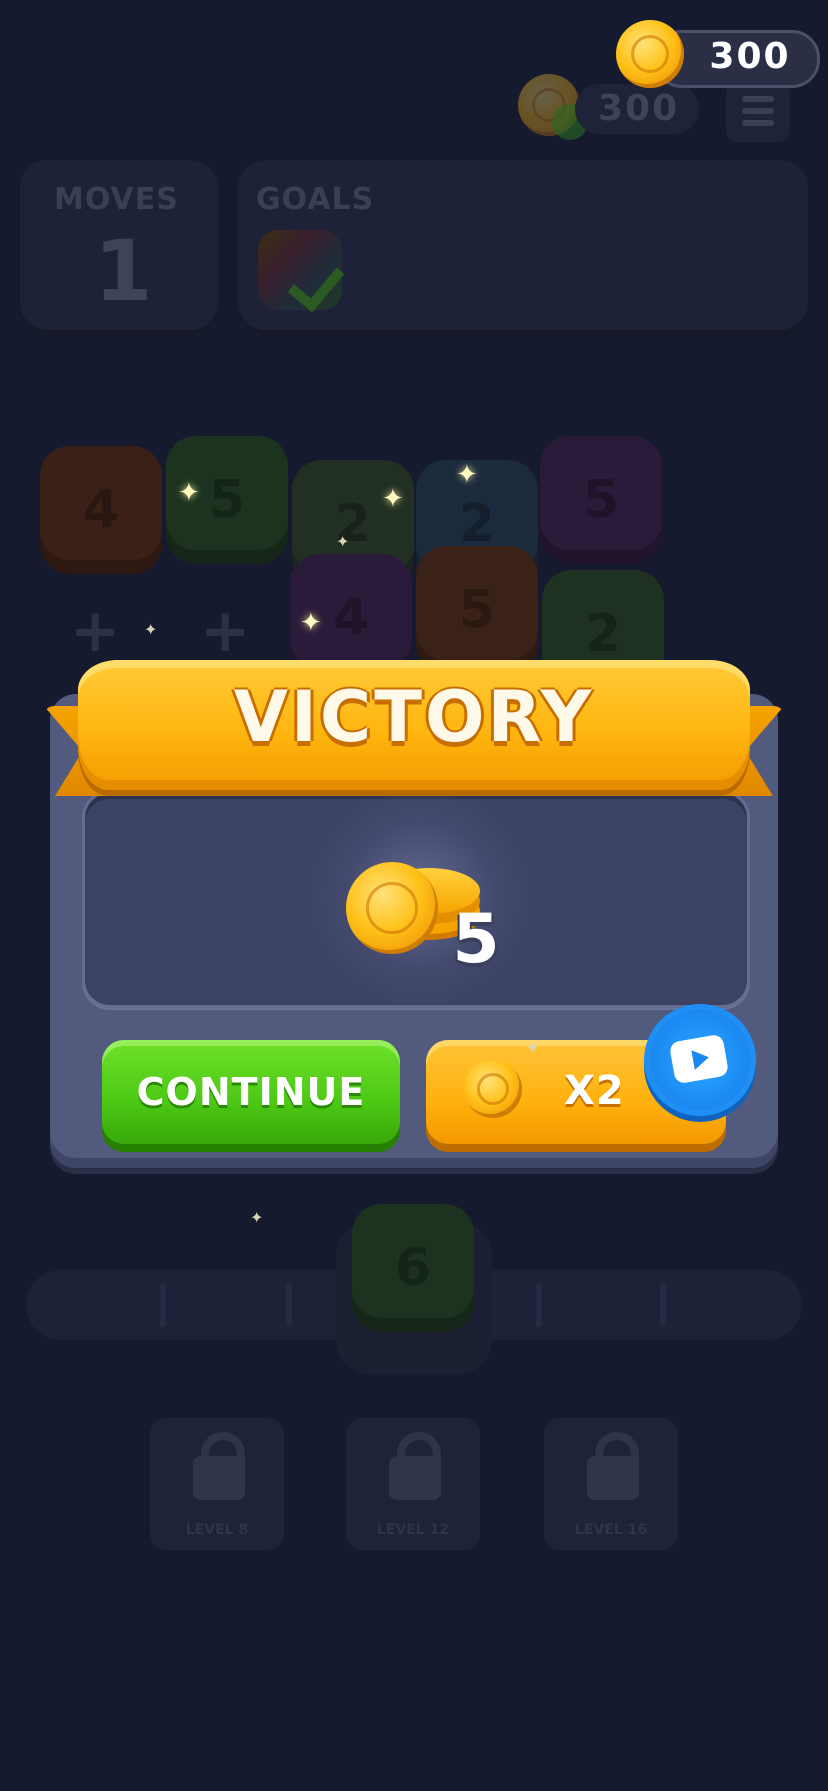 Image resolution: width=828 pixels, height=1791 pixels. Describe the element at coordinates (750, 56) in the screenshot. I see `coin-count: 300` at that location.